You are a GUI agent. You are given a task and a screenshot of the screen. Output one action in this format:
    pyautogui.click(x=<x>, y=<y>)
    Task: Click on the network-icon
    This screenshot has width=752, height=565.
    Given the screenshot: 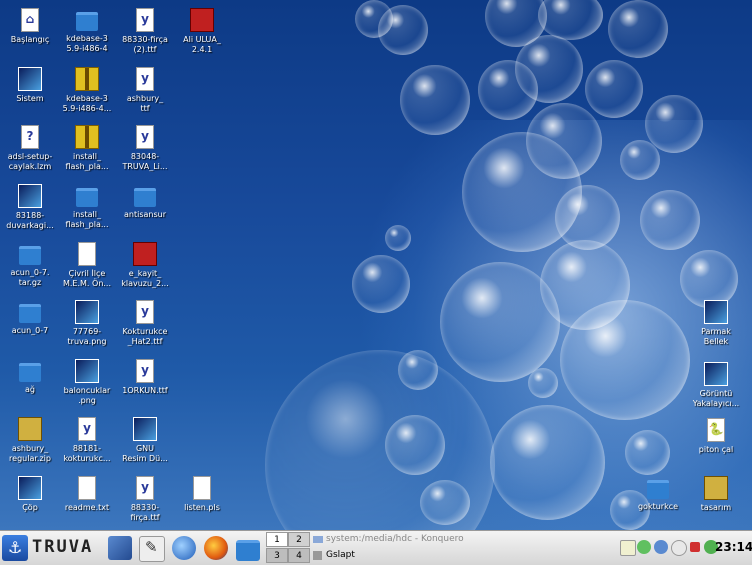 What is the action you would take?
    pyautogui.click(x=644, y=547)
    